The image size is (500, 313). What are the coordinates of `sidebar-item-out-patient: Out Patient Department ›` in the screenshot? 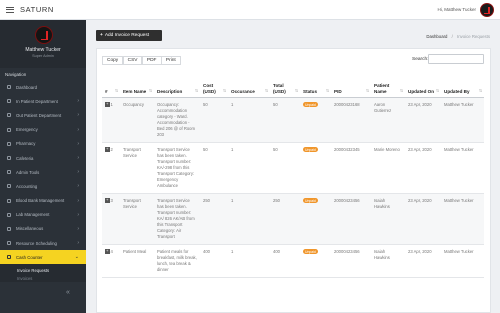 It's located at (43, 115).